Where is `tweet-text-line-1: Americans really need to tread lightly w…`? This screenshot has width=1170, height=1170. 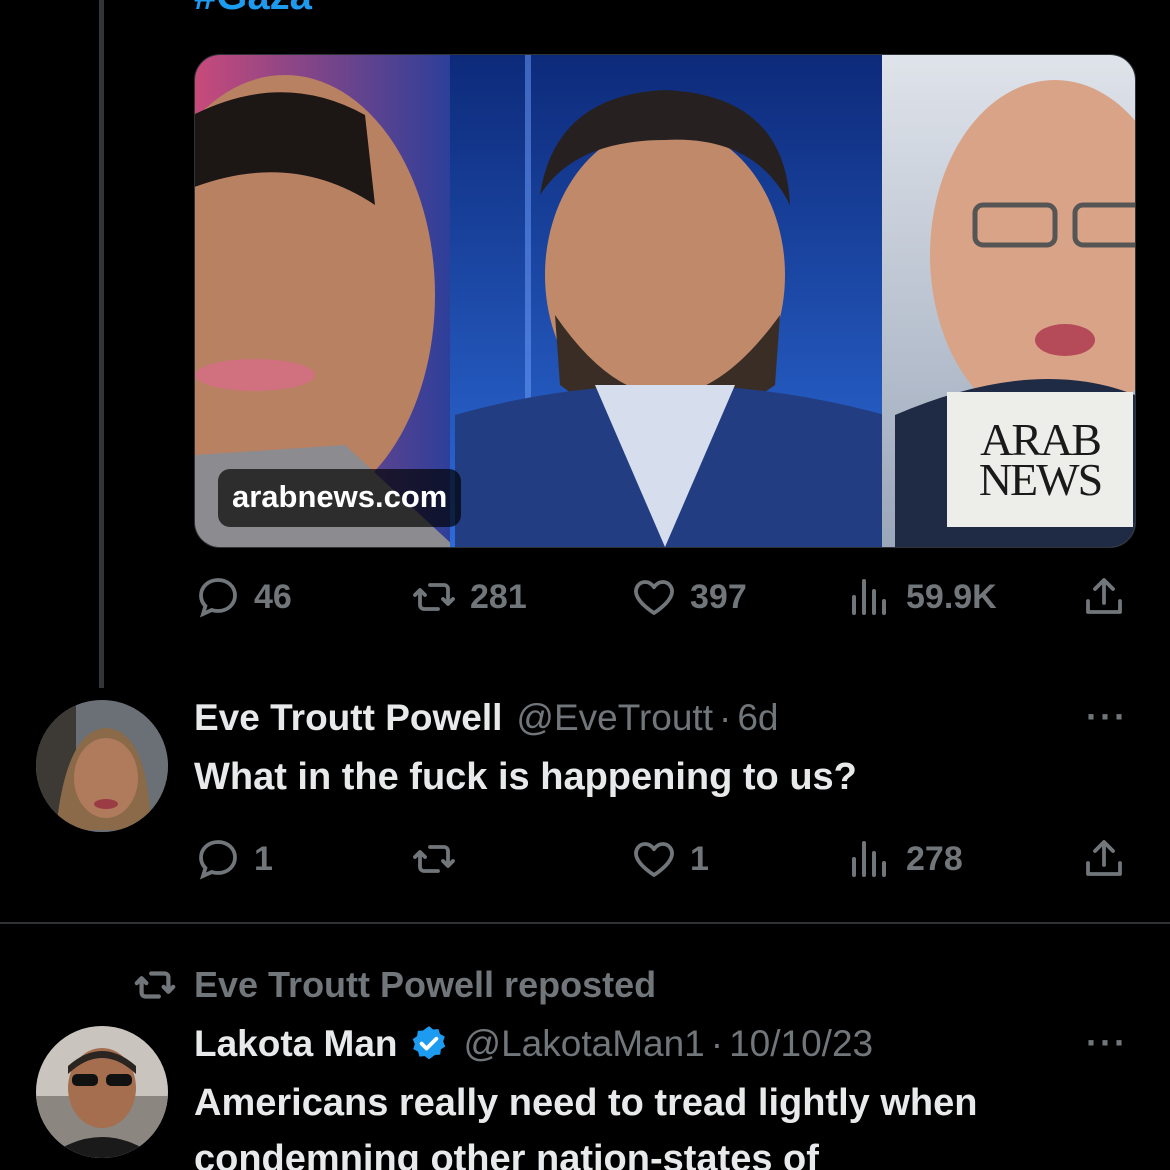 tweet-text-line-1: Americans really need to tread lightly w… is located at coordinates (586, 1103).